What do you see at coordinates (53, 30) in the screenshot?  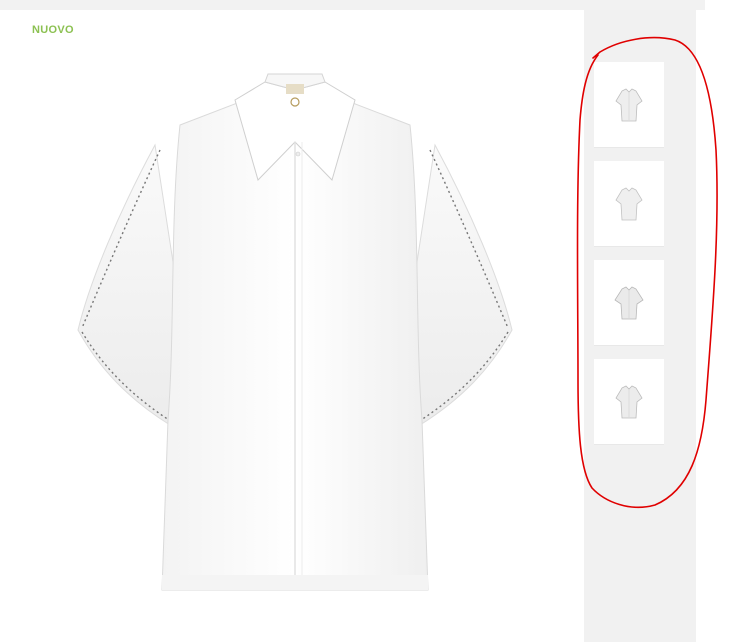 I see `new-badge: NUOVO` at bounding box center [53, 30].